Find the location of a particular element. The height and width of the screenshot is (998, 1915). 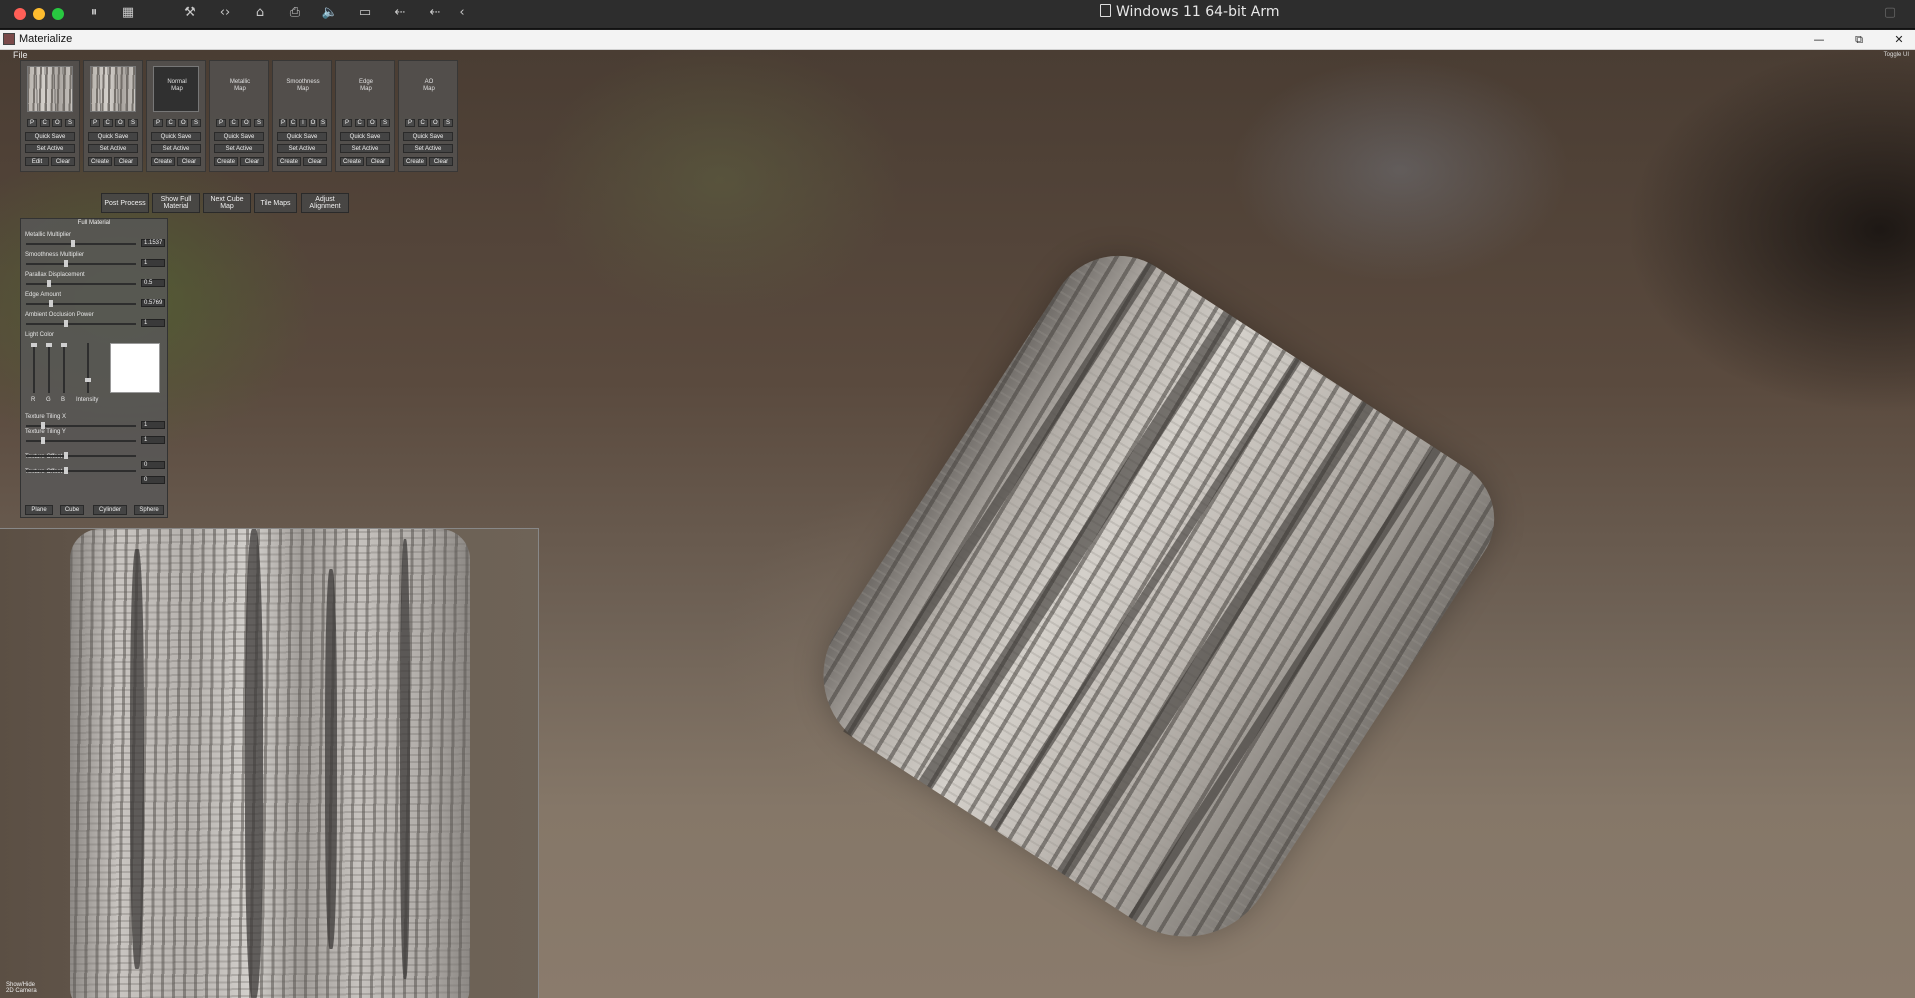

normal-clear-button: Clear is located at coordinates (189, 161).